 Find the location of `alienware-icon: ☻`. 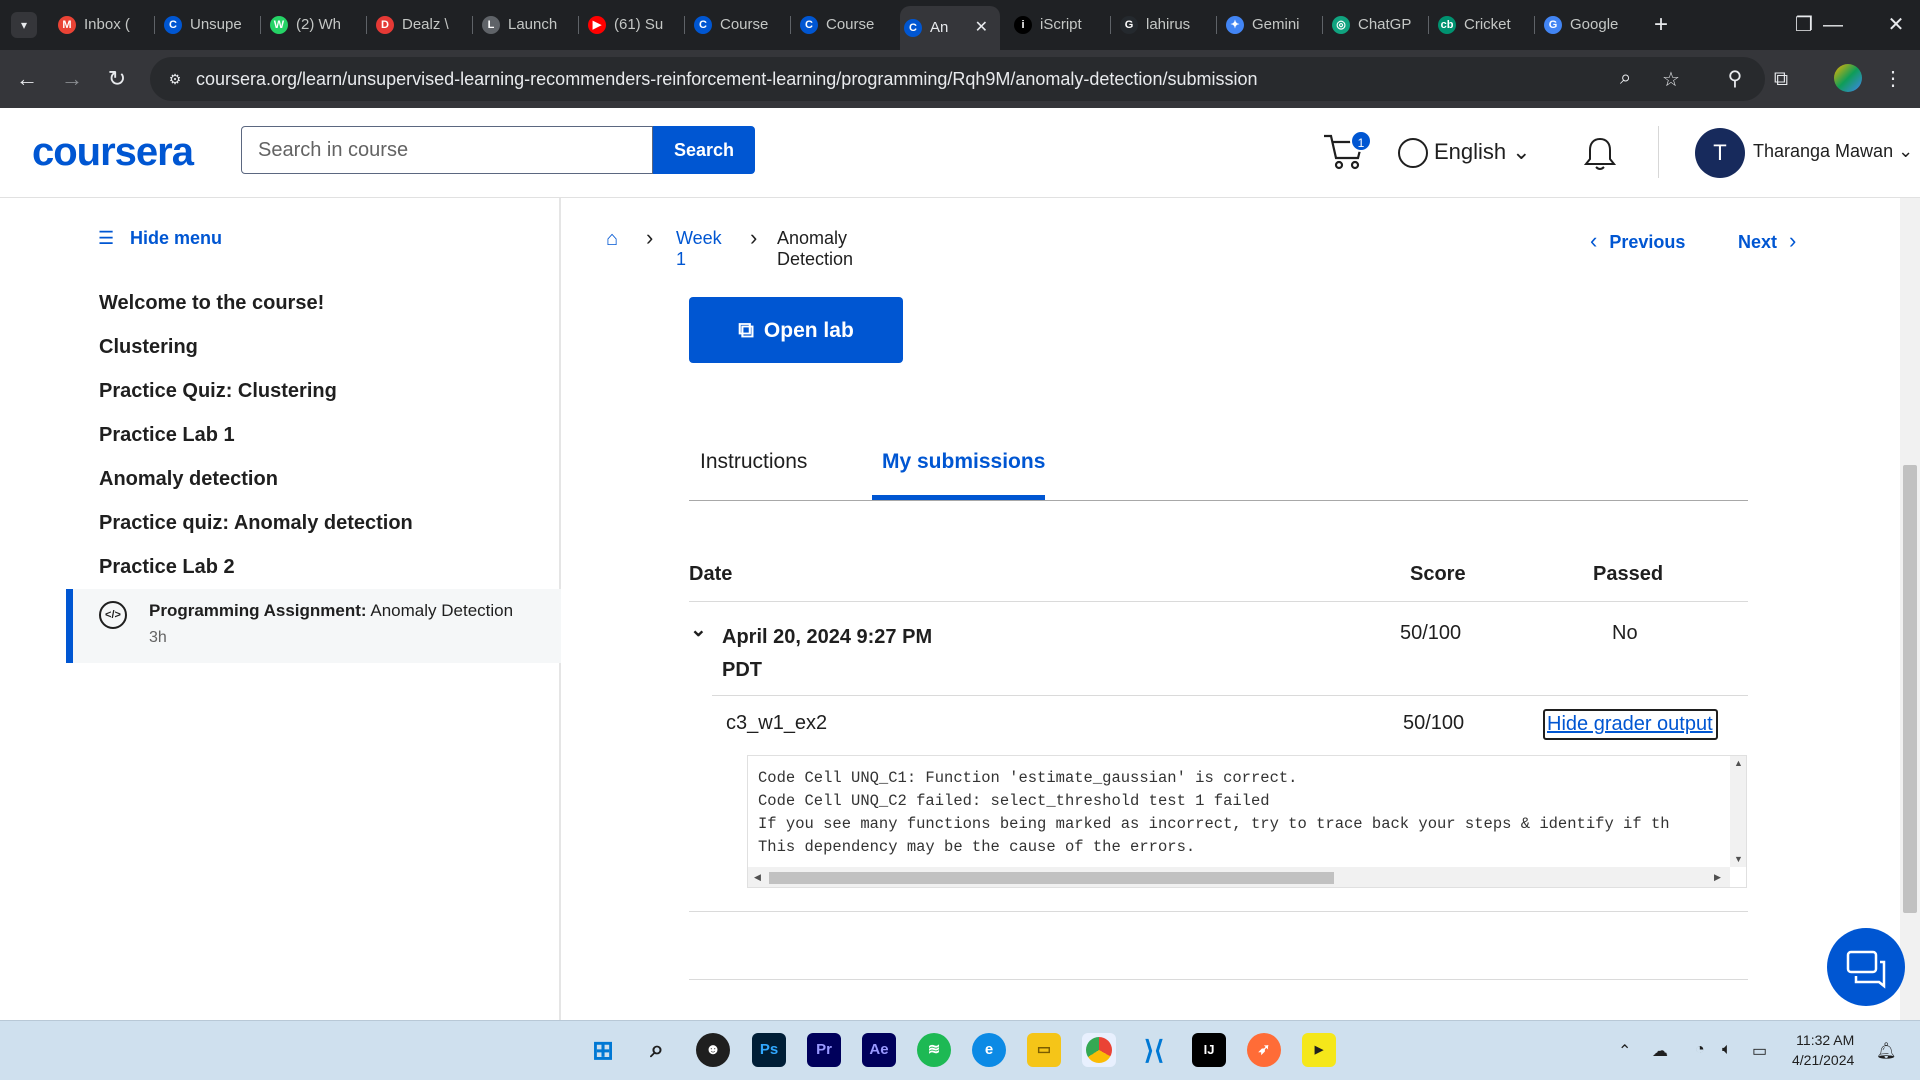

alienware-icon: ☻ is located at coordinates (713, 1050).